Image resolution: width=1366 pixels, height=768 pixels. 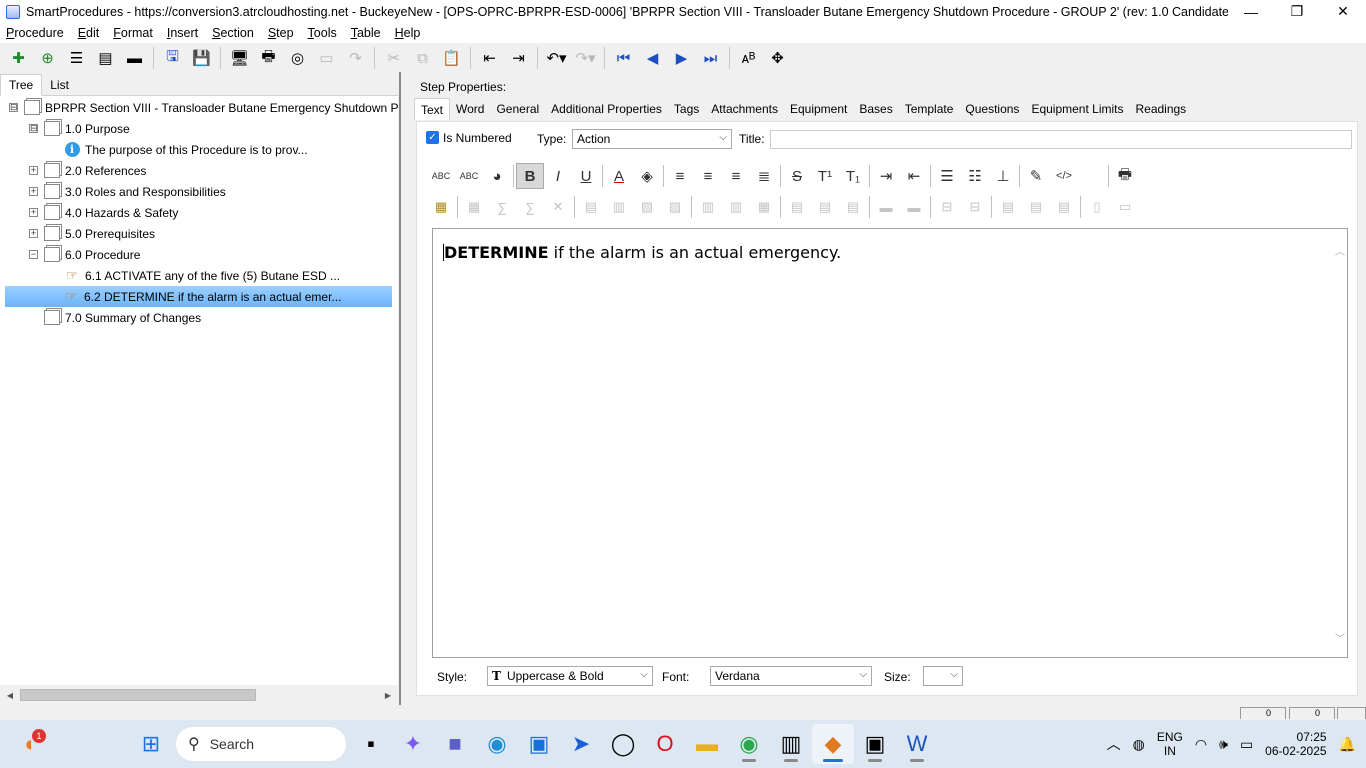 I want to click on tab-template: Template, so click(x=929, y=109).